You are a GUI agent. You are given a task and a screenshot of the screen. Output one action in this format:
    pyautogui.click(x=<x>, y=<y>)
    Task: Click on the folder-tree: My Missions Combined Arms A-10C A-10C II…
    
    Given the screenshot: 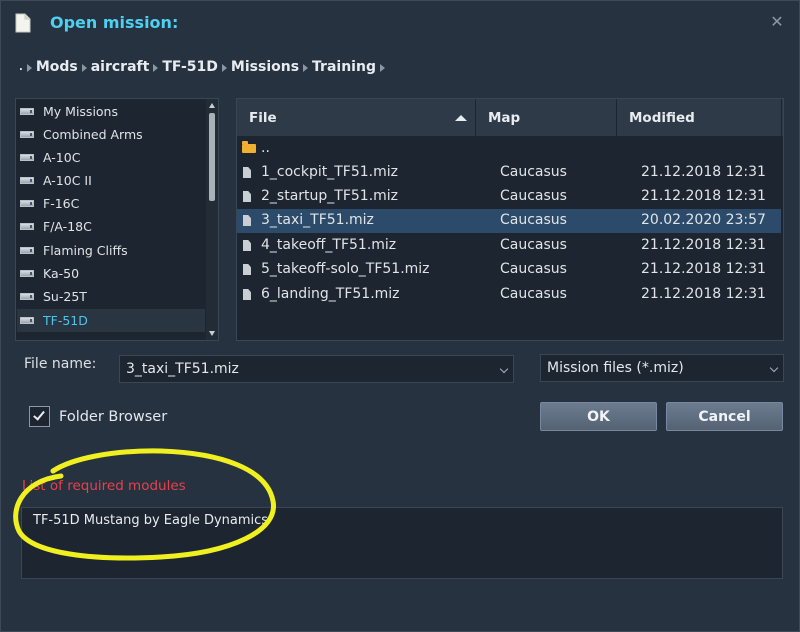 What is the action you would take?
    pyautogui.click(x=117, y=219)
    